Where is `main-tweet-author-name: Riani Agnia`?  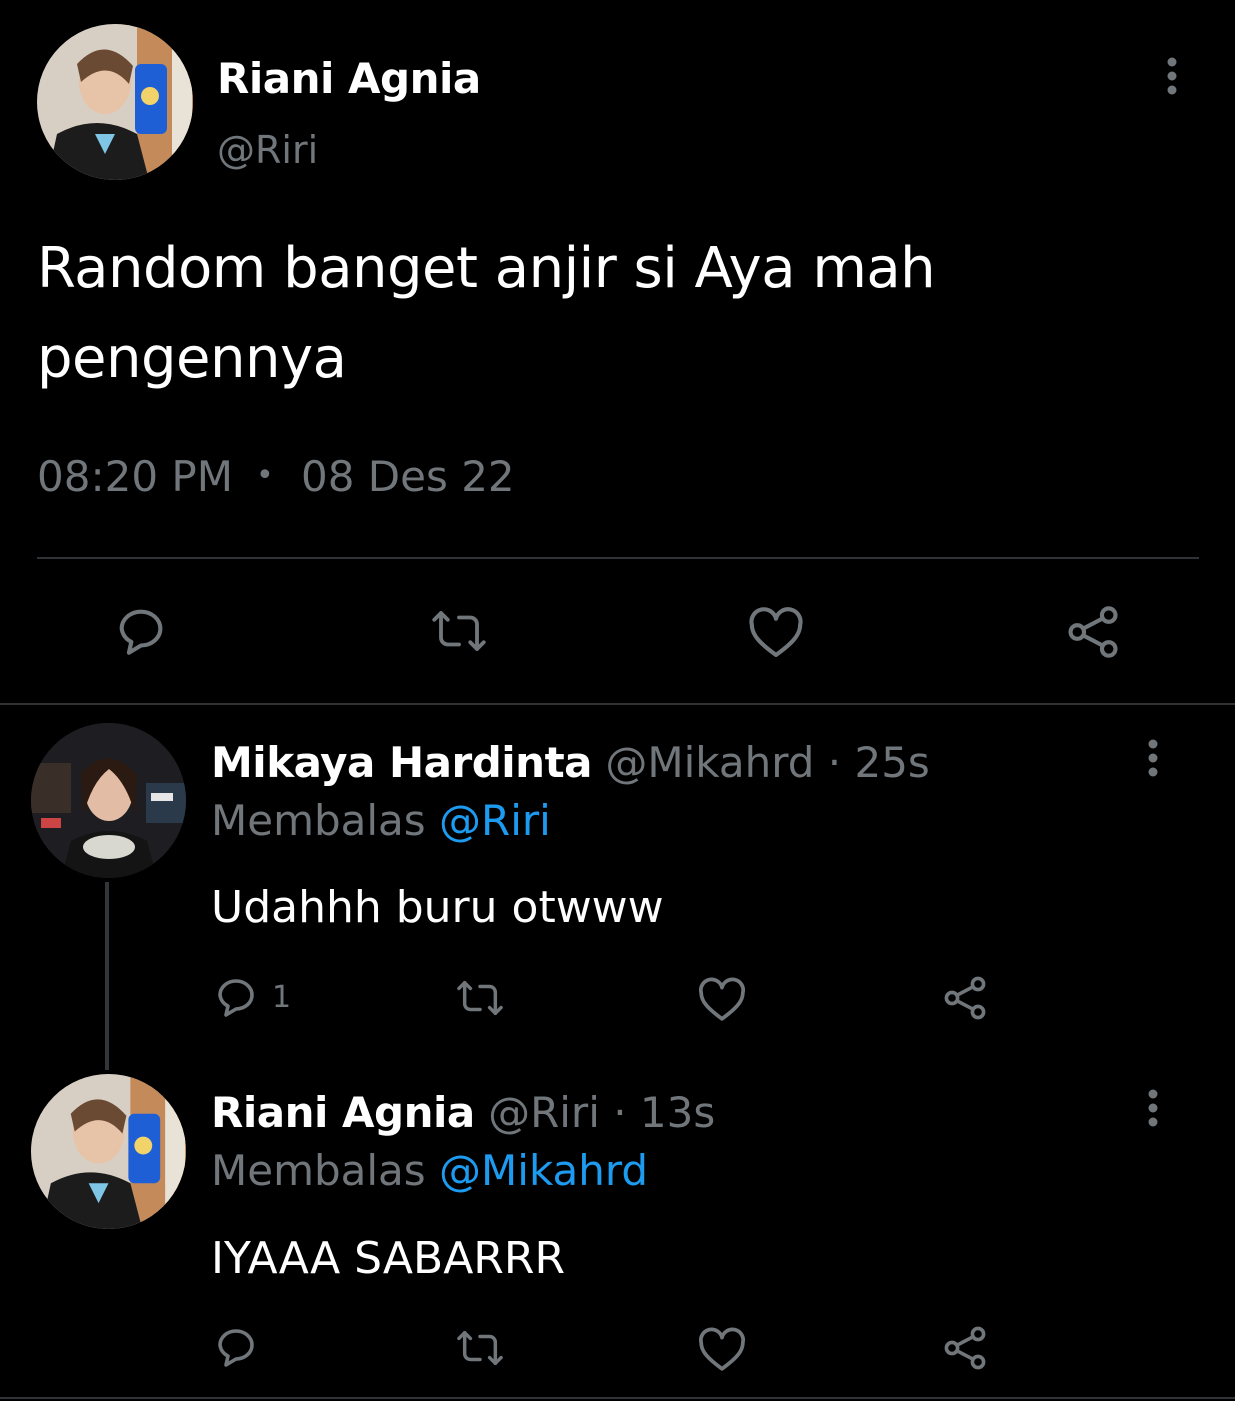 main-tweet-author-name: Riani Agnia is located at coordinates (349, 78).